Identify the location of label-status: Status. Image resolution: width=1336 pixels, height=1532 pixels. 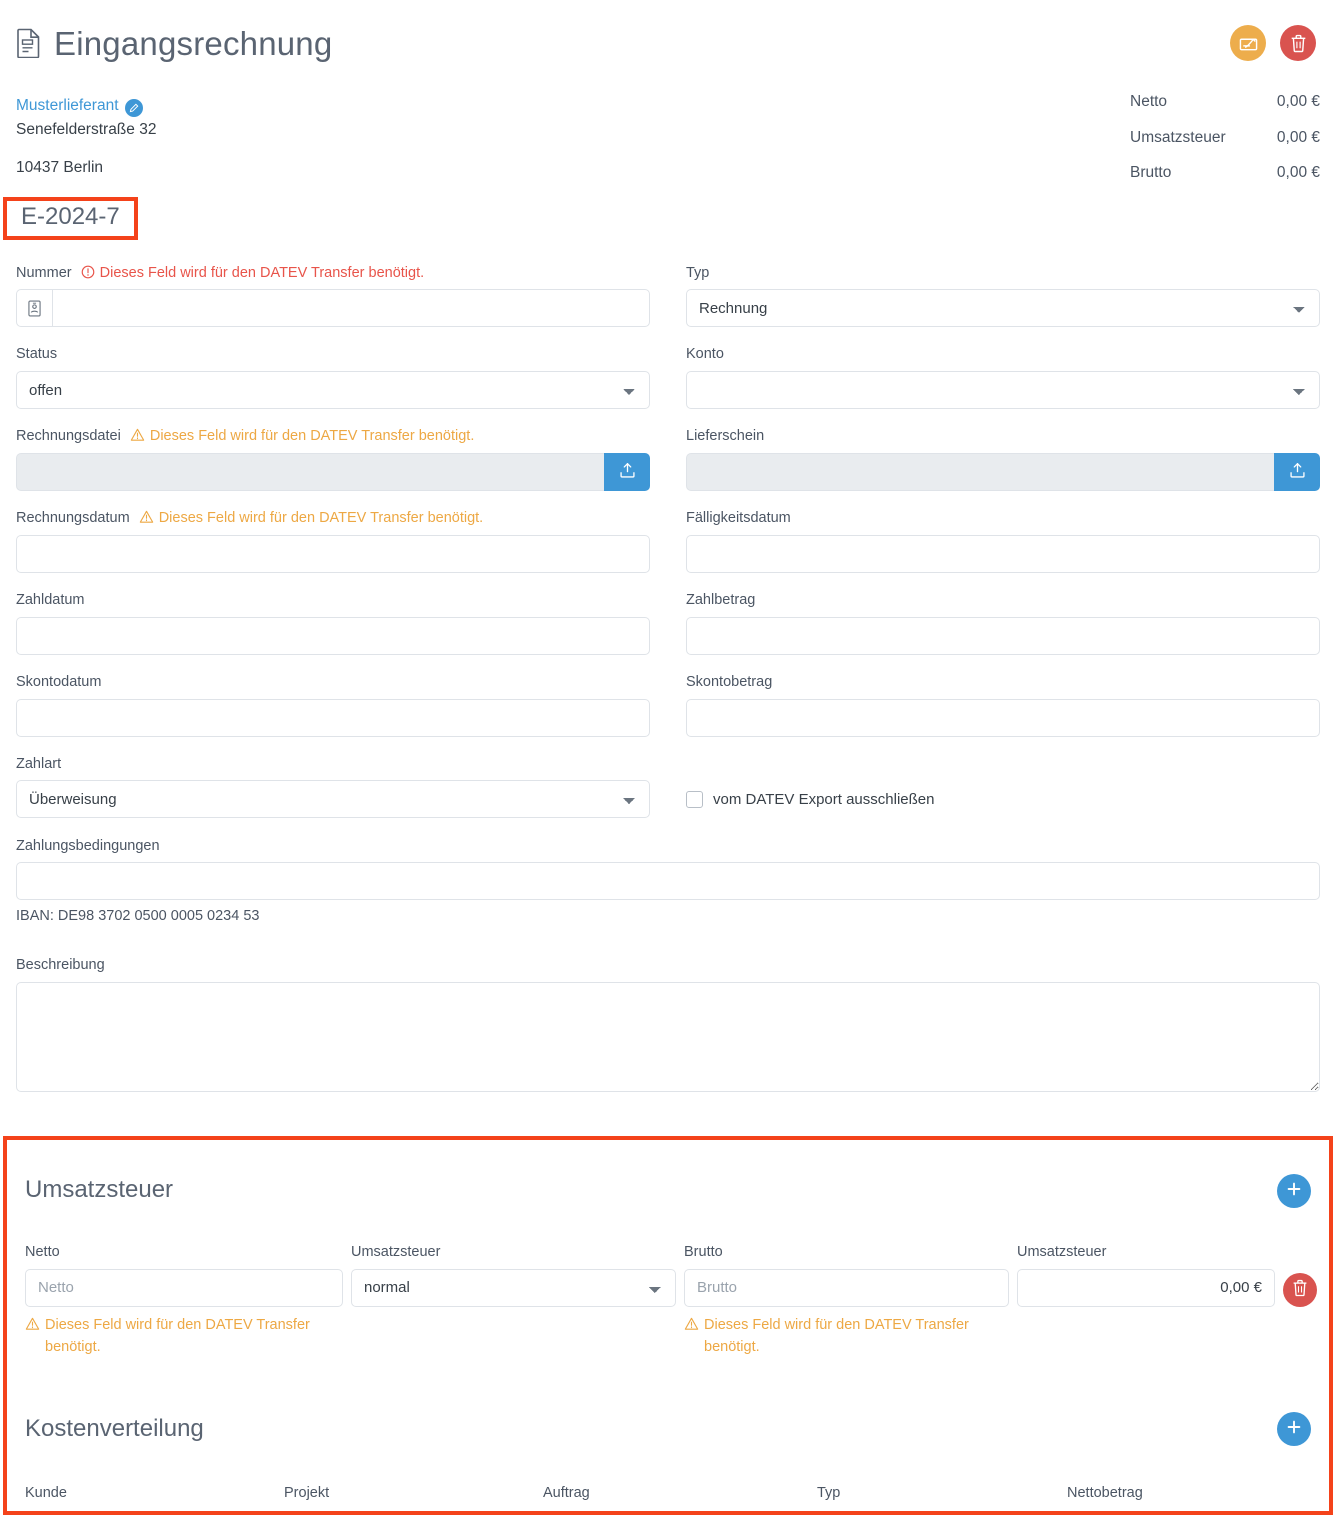
(37, 354).